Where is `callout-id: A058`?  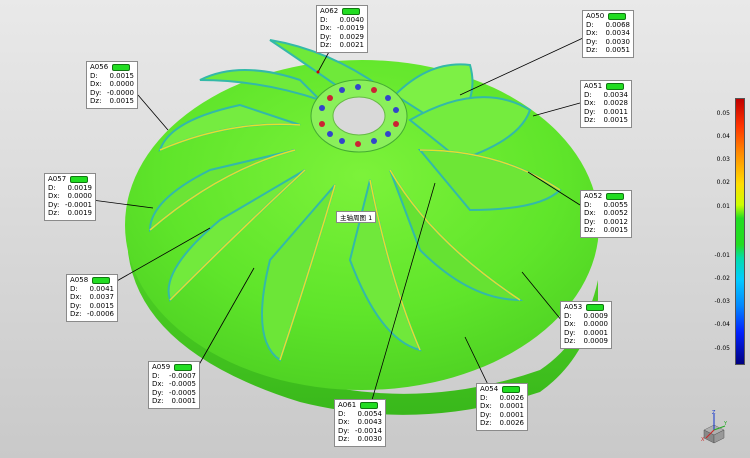 callout-id: A058 is located at coordinates (79, 280).